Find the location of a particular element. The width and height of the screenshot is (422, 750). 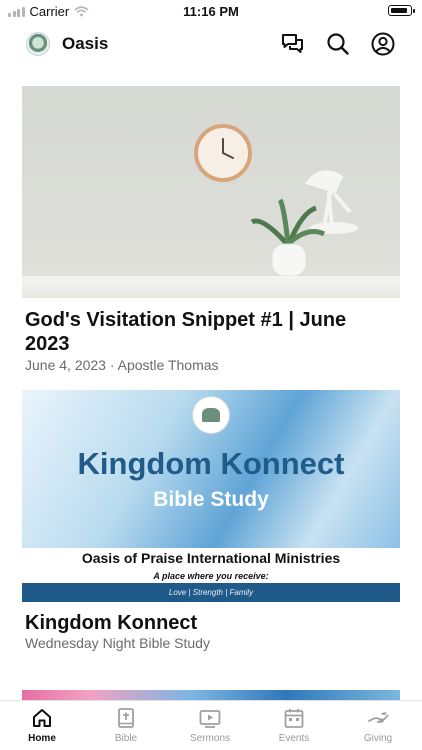

giving-hand-icon is located at coordinates (378, 717).